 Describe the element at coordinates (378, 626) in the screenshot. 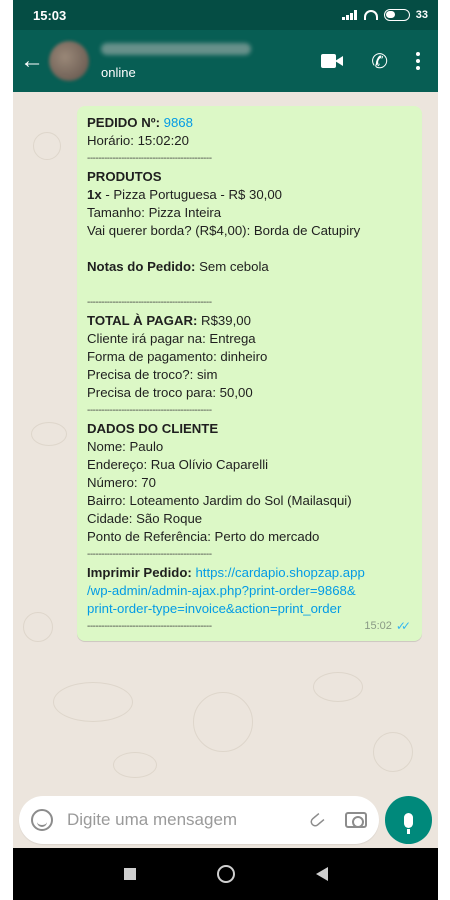

I see `message-time: 15:02` at that location.